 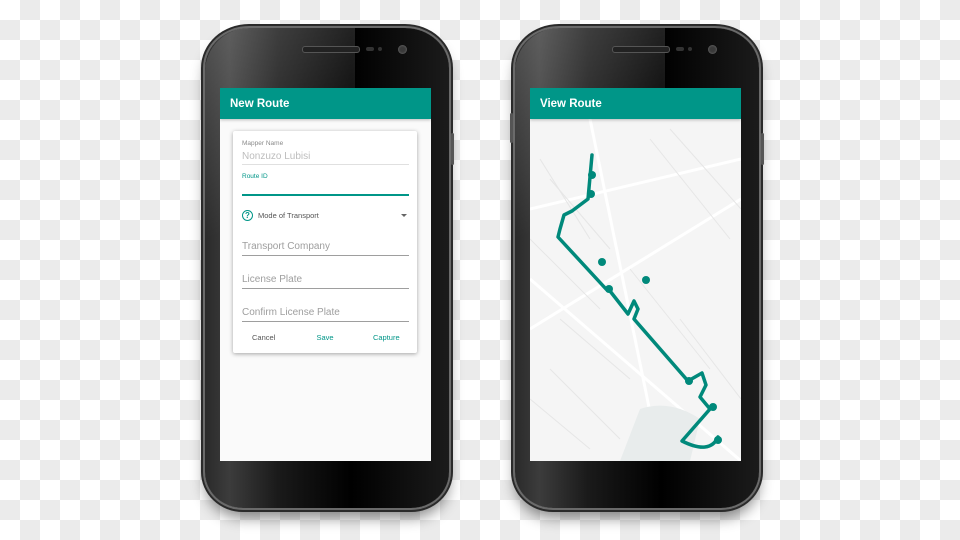 What do you see at coordinates (255, 176) in the screenshot?
I see `route-id-label: Route ID` at bounding box center [255, 176].